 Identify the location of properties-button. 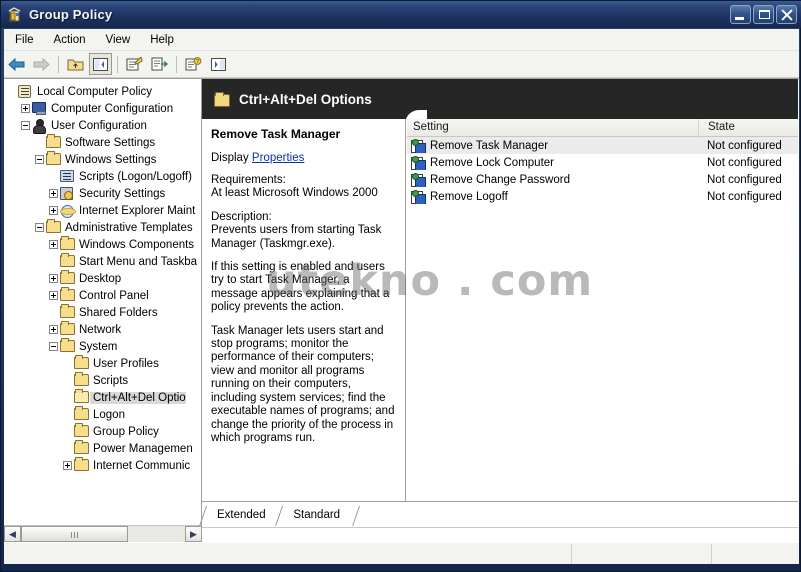
(134, 64).